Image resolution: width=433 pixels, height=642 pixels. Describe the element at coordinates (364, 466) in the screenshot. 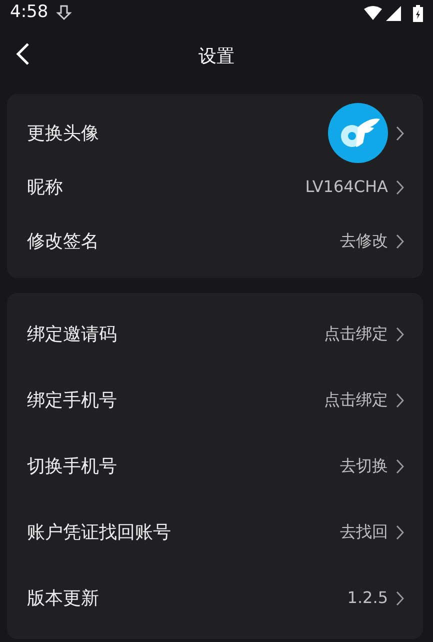

I see `setting-value: 去切换` at that location.